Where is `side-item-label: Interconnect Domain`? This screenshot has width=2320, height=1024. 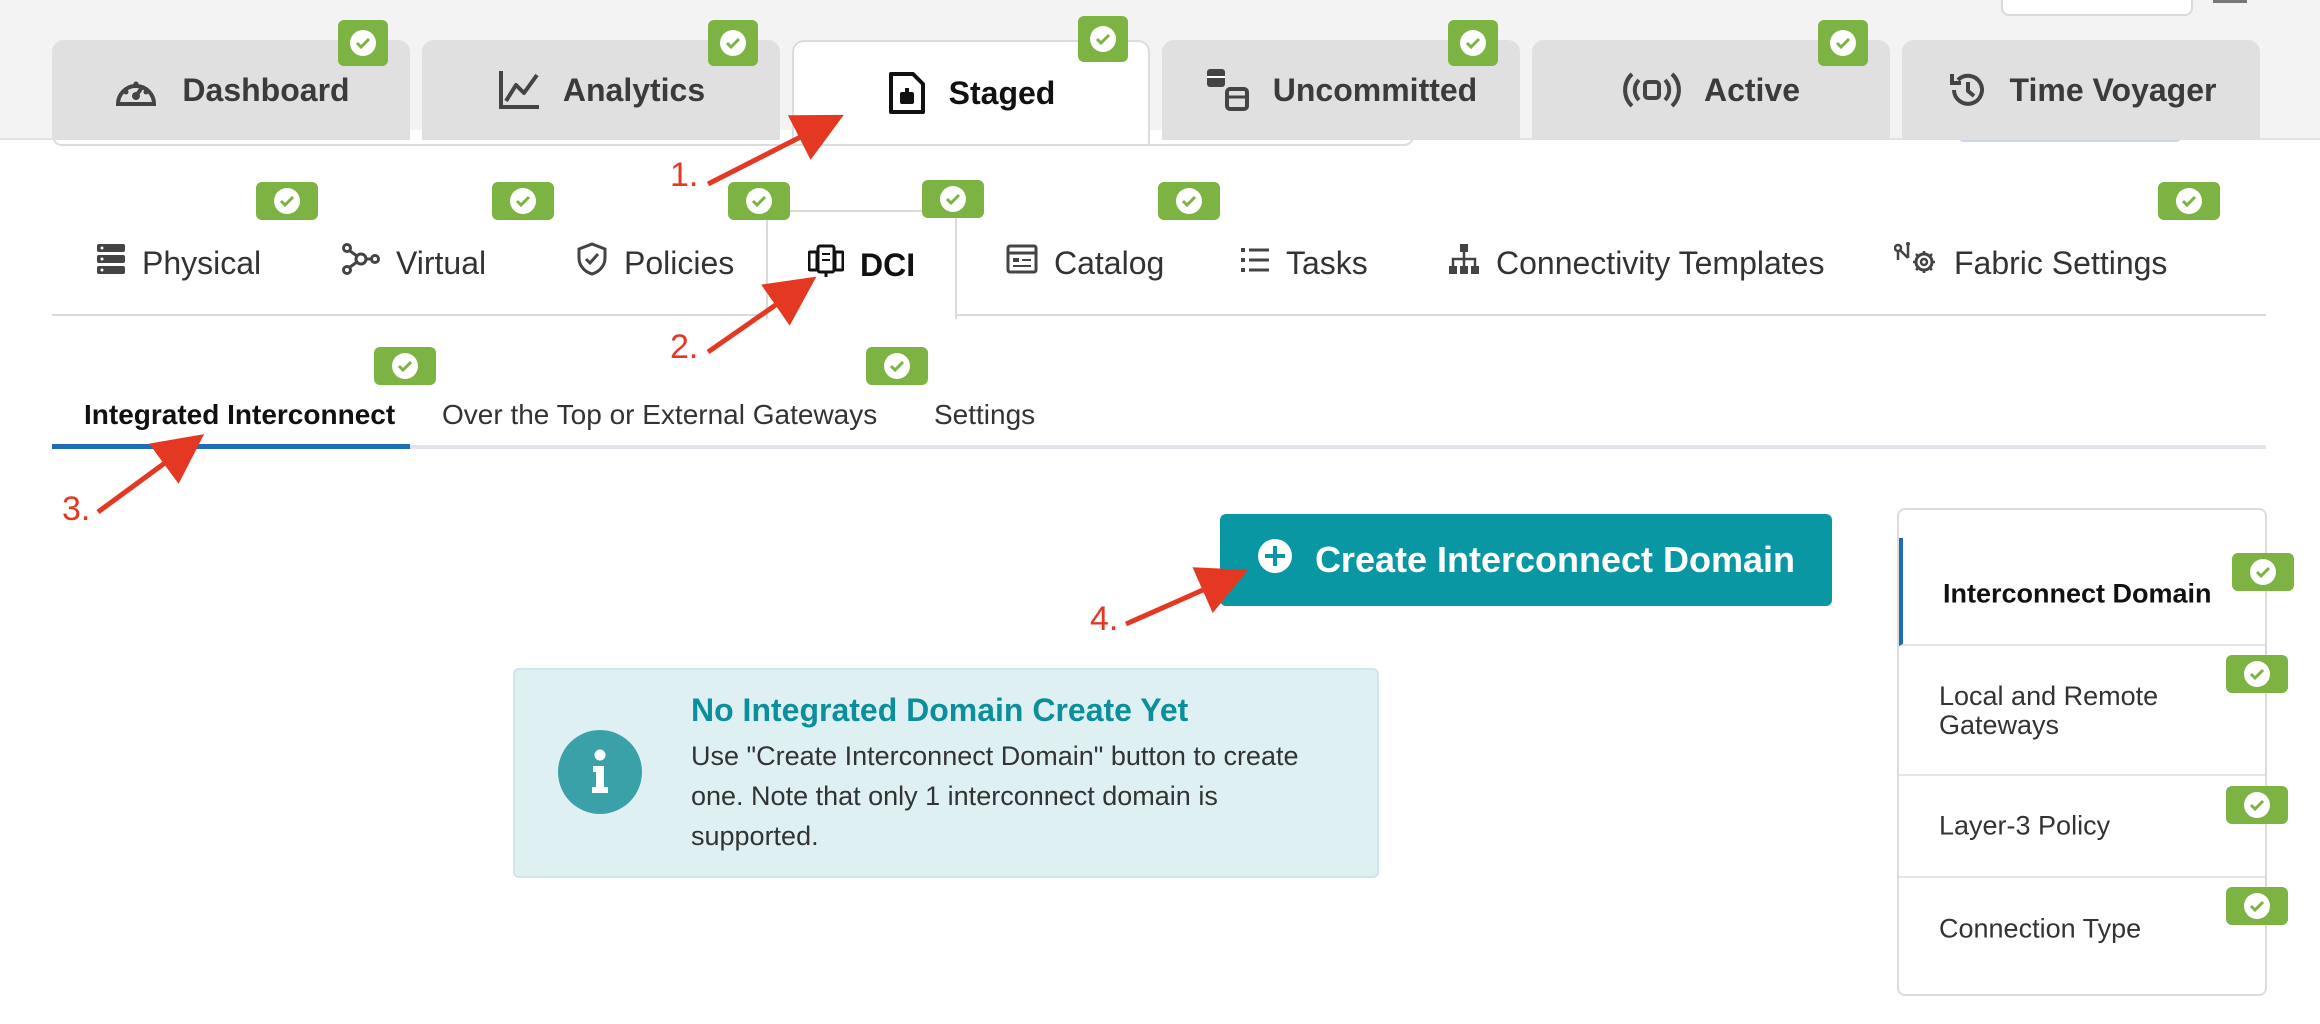
side-item-label: Interconnect Domain is located at coordinates (2077, 593).